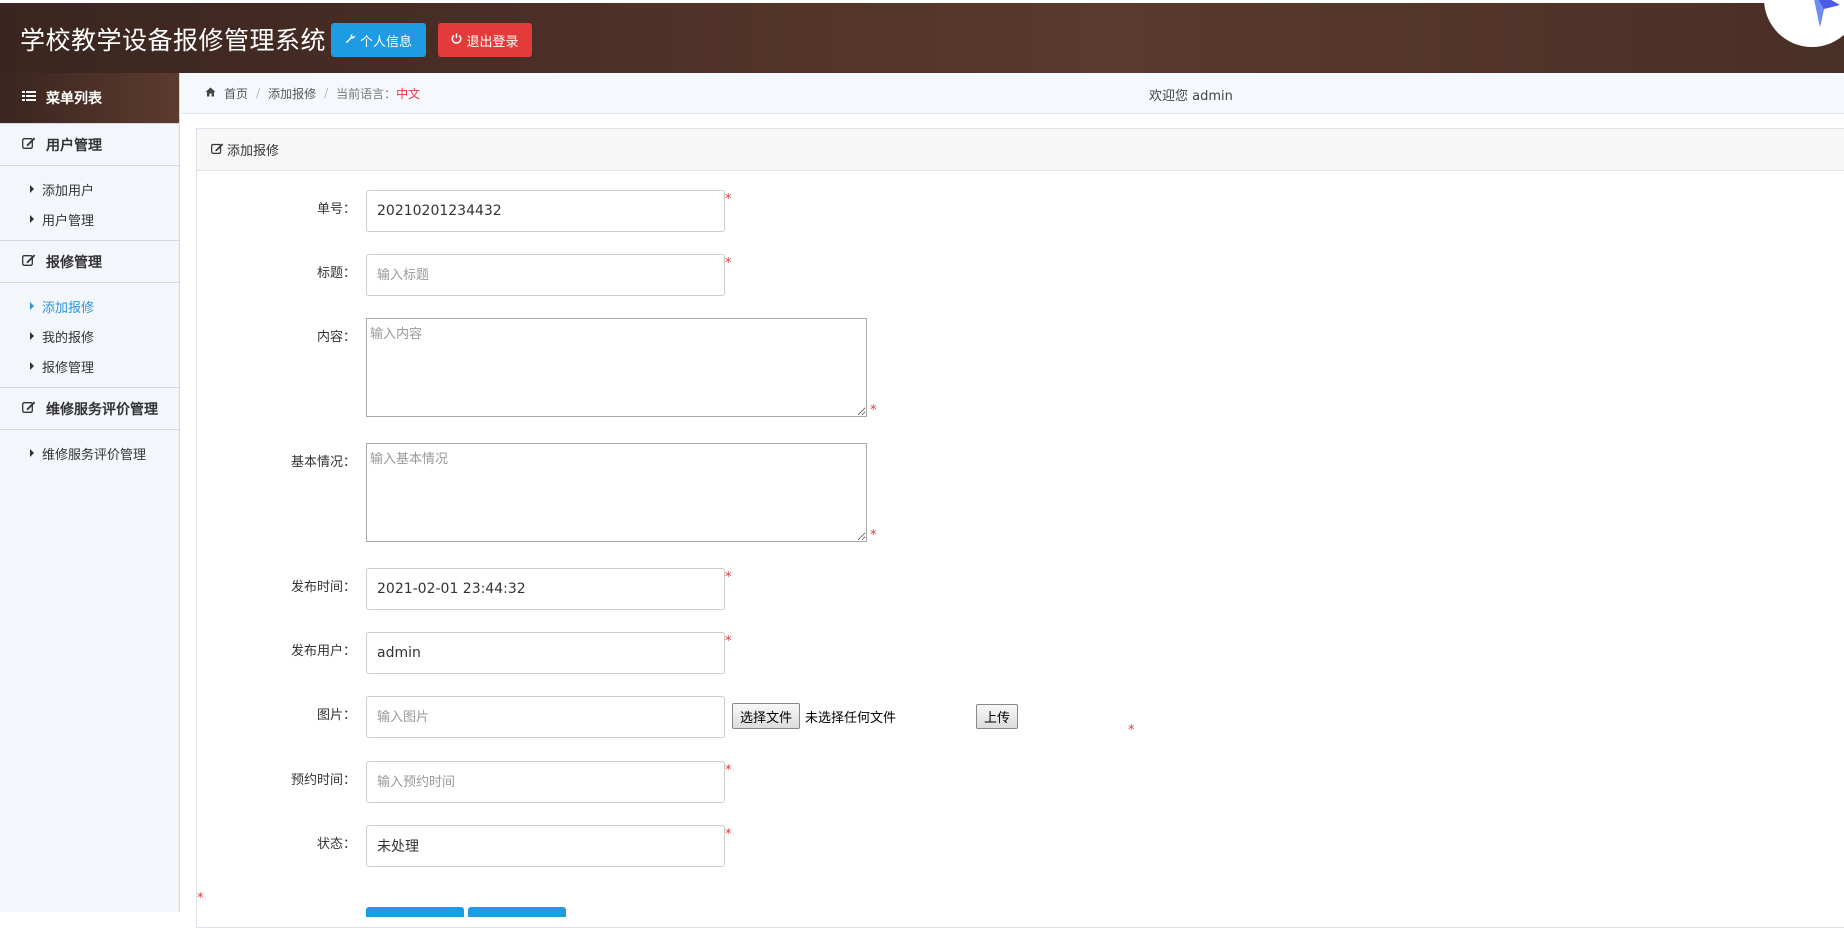  Describe the element at coordinates (545, 782) in the screenshot. I see `appointment-time-input` at that location.